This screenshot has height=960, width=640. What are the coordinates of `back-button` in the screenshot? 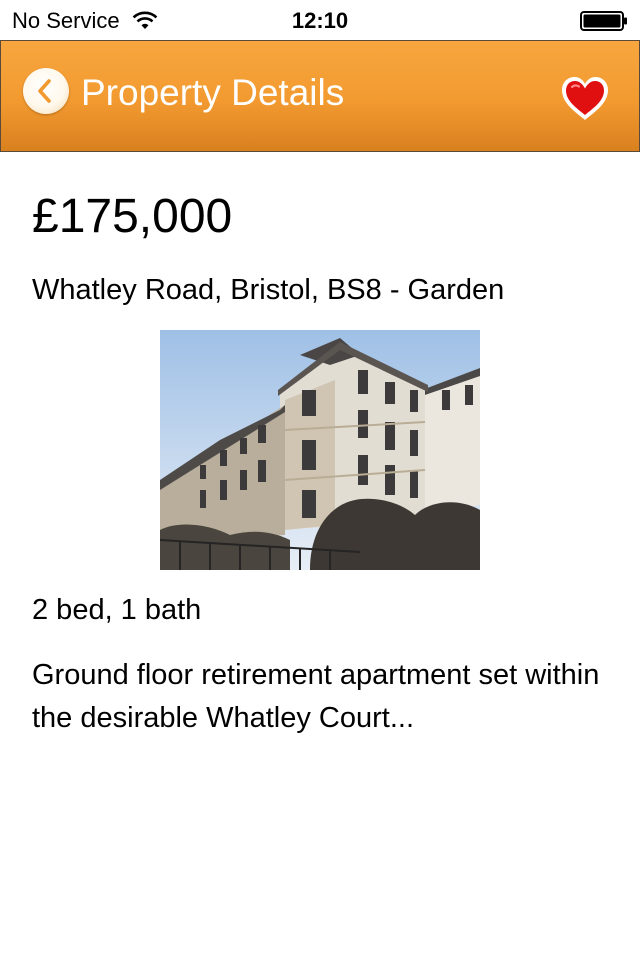 It's located at (46, 91).